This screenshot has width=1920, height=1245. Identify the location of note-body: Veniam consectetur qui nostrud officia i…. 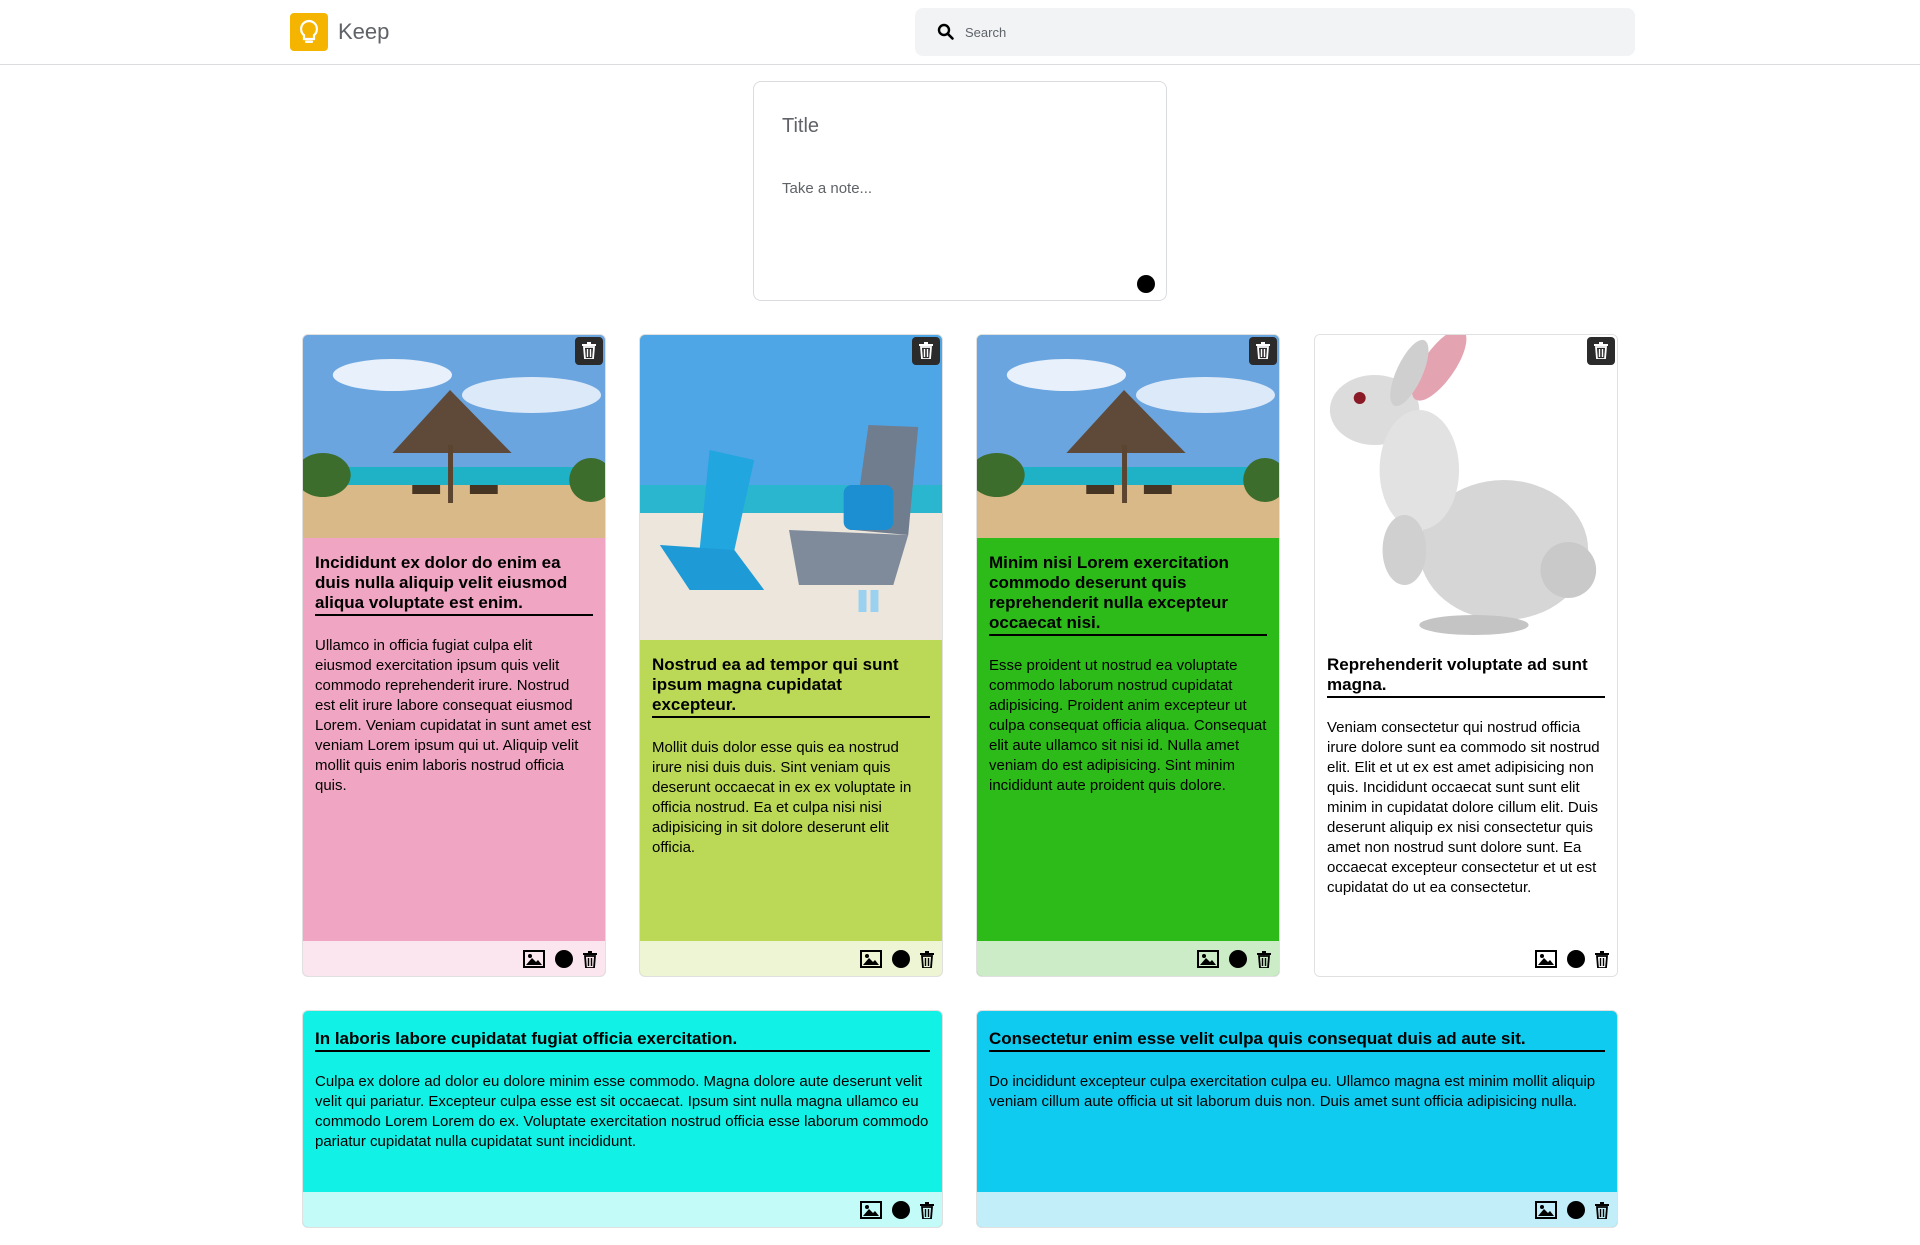
(1463, 807).